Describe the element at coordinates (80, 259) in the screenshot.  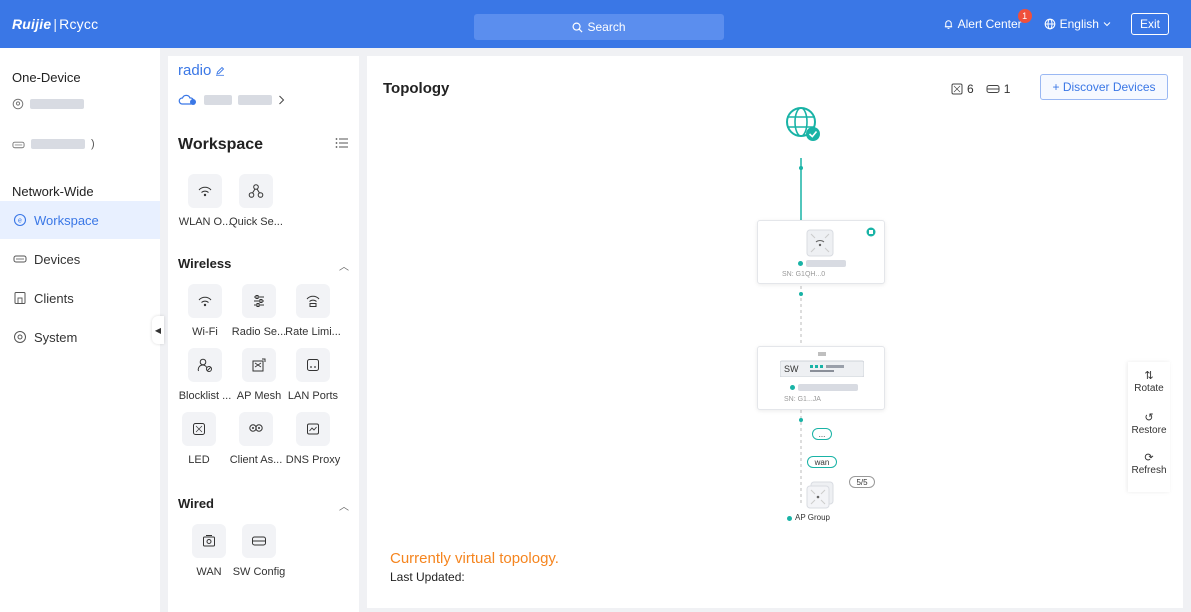
I see `nav-item-devices: Devices` at that location.